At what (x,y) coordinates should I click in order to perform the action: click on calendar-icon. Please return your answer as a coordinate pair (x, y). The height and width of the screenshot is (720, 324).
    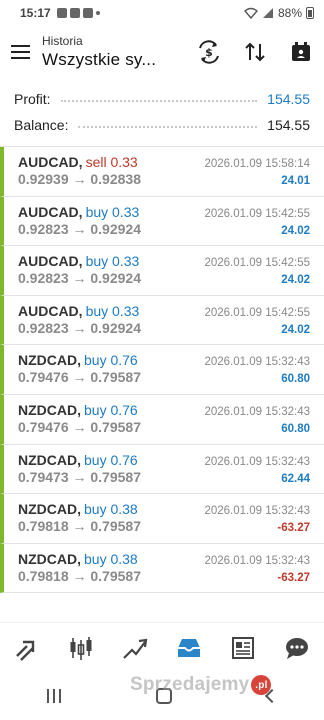
    Looking at the image, I should click on (301, 51).